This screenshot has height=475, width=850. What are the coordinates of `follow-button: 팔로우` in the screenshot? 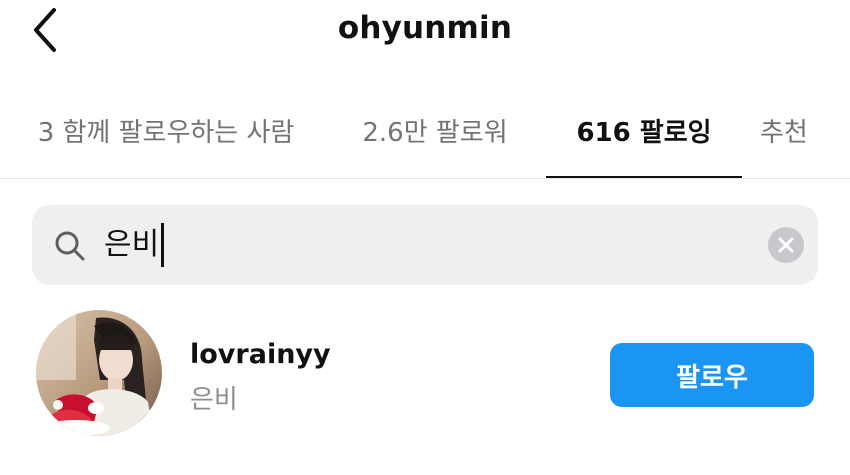 It's located at (712, 375).